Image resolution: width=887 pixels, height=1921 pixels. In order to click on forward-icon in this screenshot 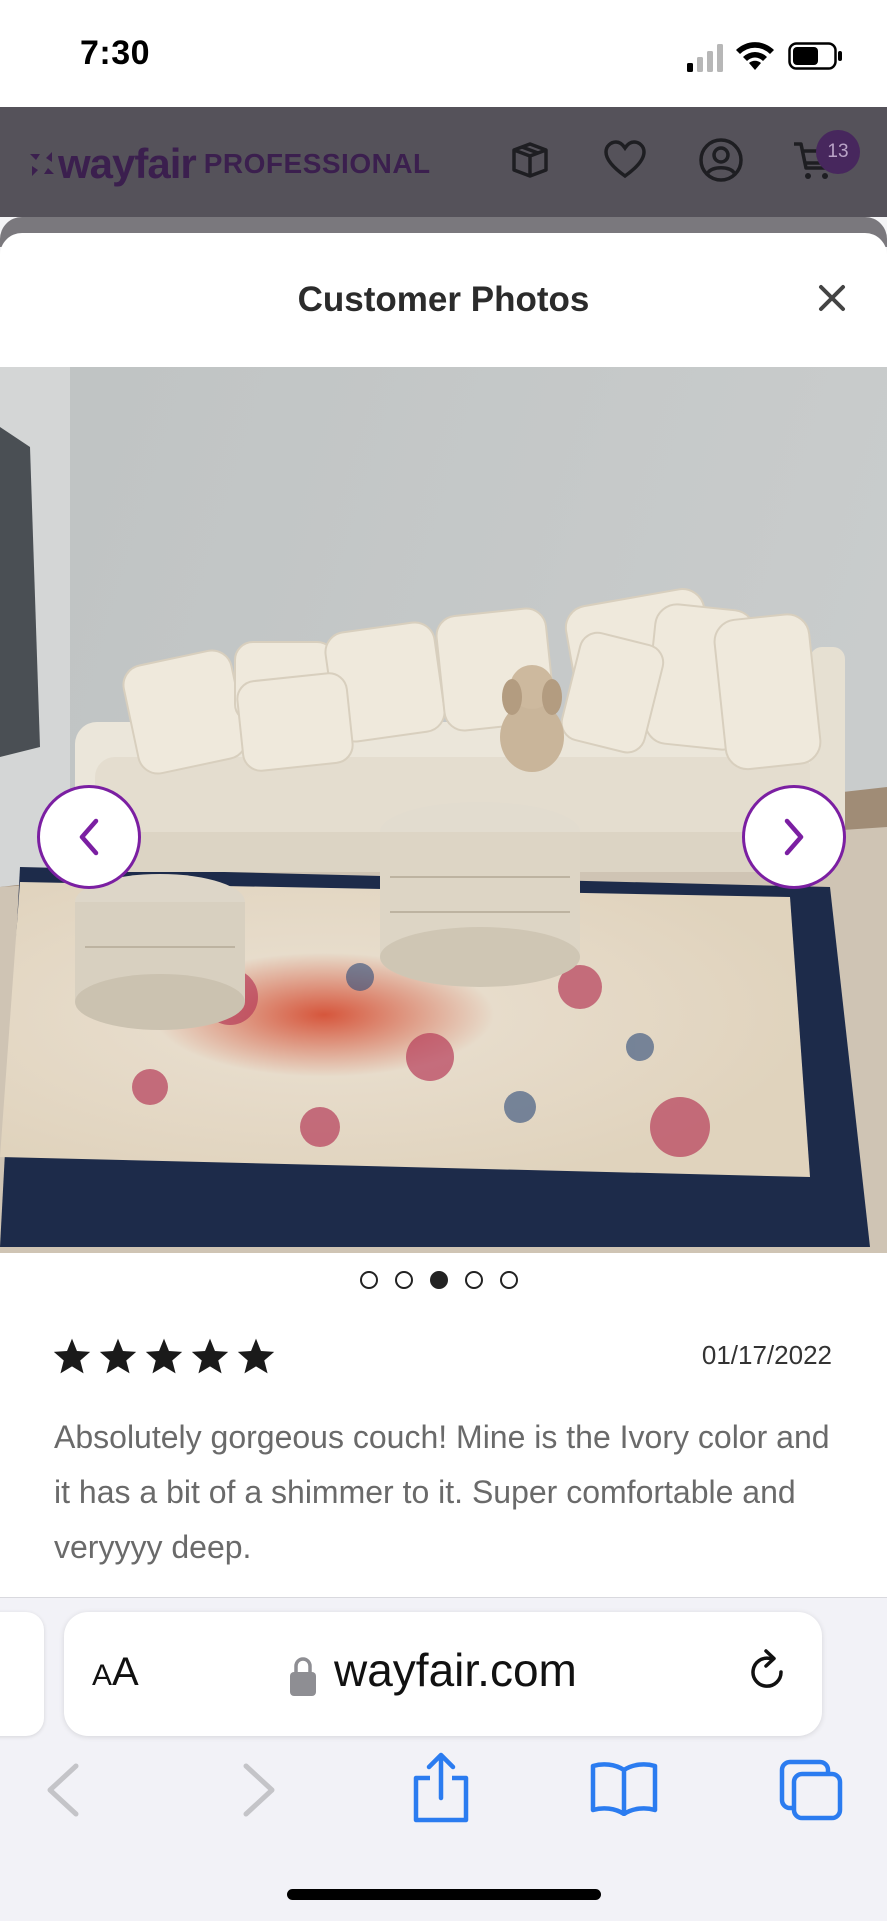, I will do `click(256, 1790)`.